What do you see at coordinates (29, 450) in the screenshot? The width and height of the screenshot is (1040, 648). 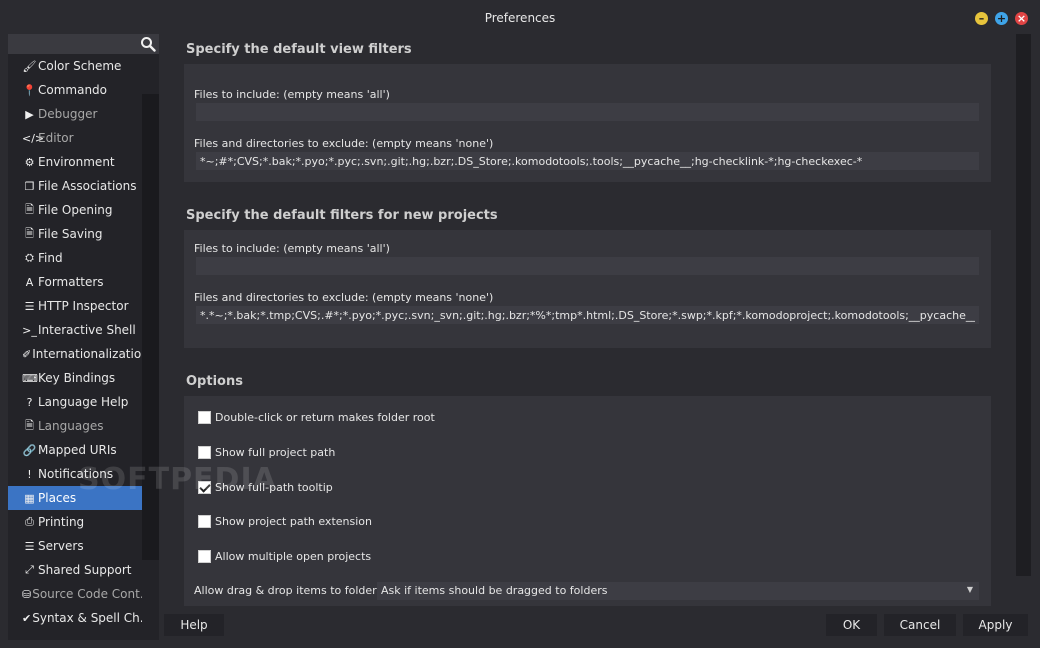 I see `link-icon: 🔗` at bounding box center [29, 450].